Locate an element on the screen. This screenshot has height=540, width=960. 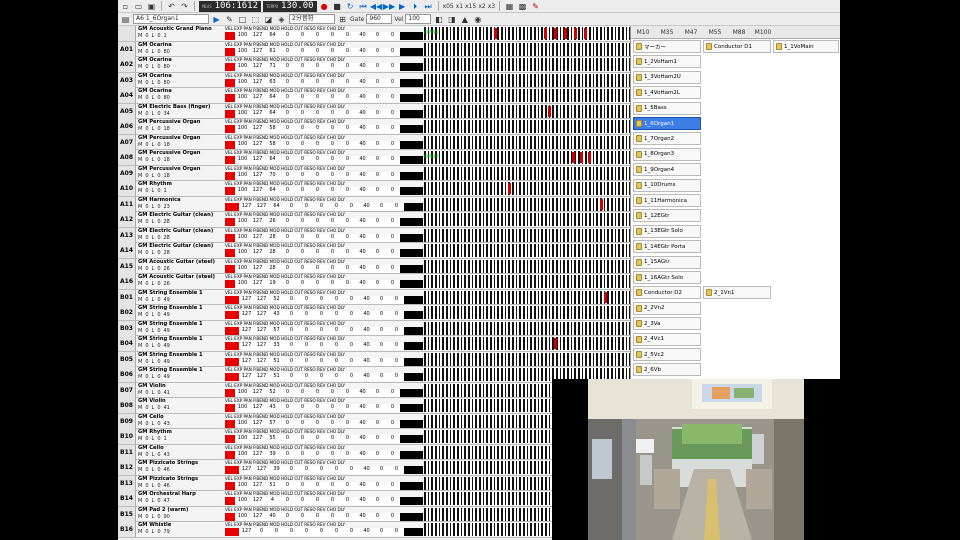
zoom-x15: x15 is located at coordinates (470, 6).